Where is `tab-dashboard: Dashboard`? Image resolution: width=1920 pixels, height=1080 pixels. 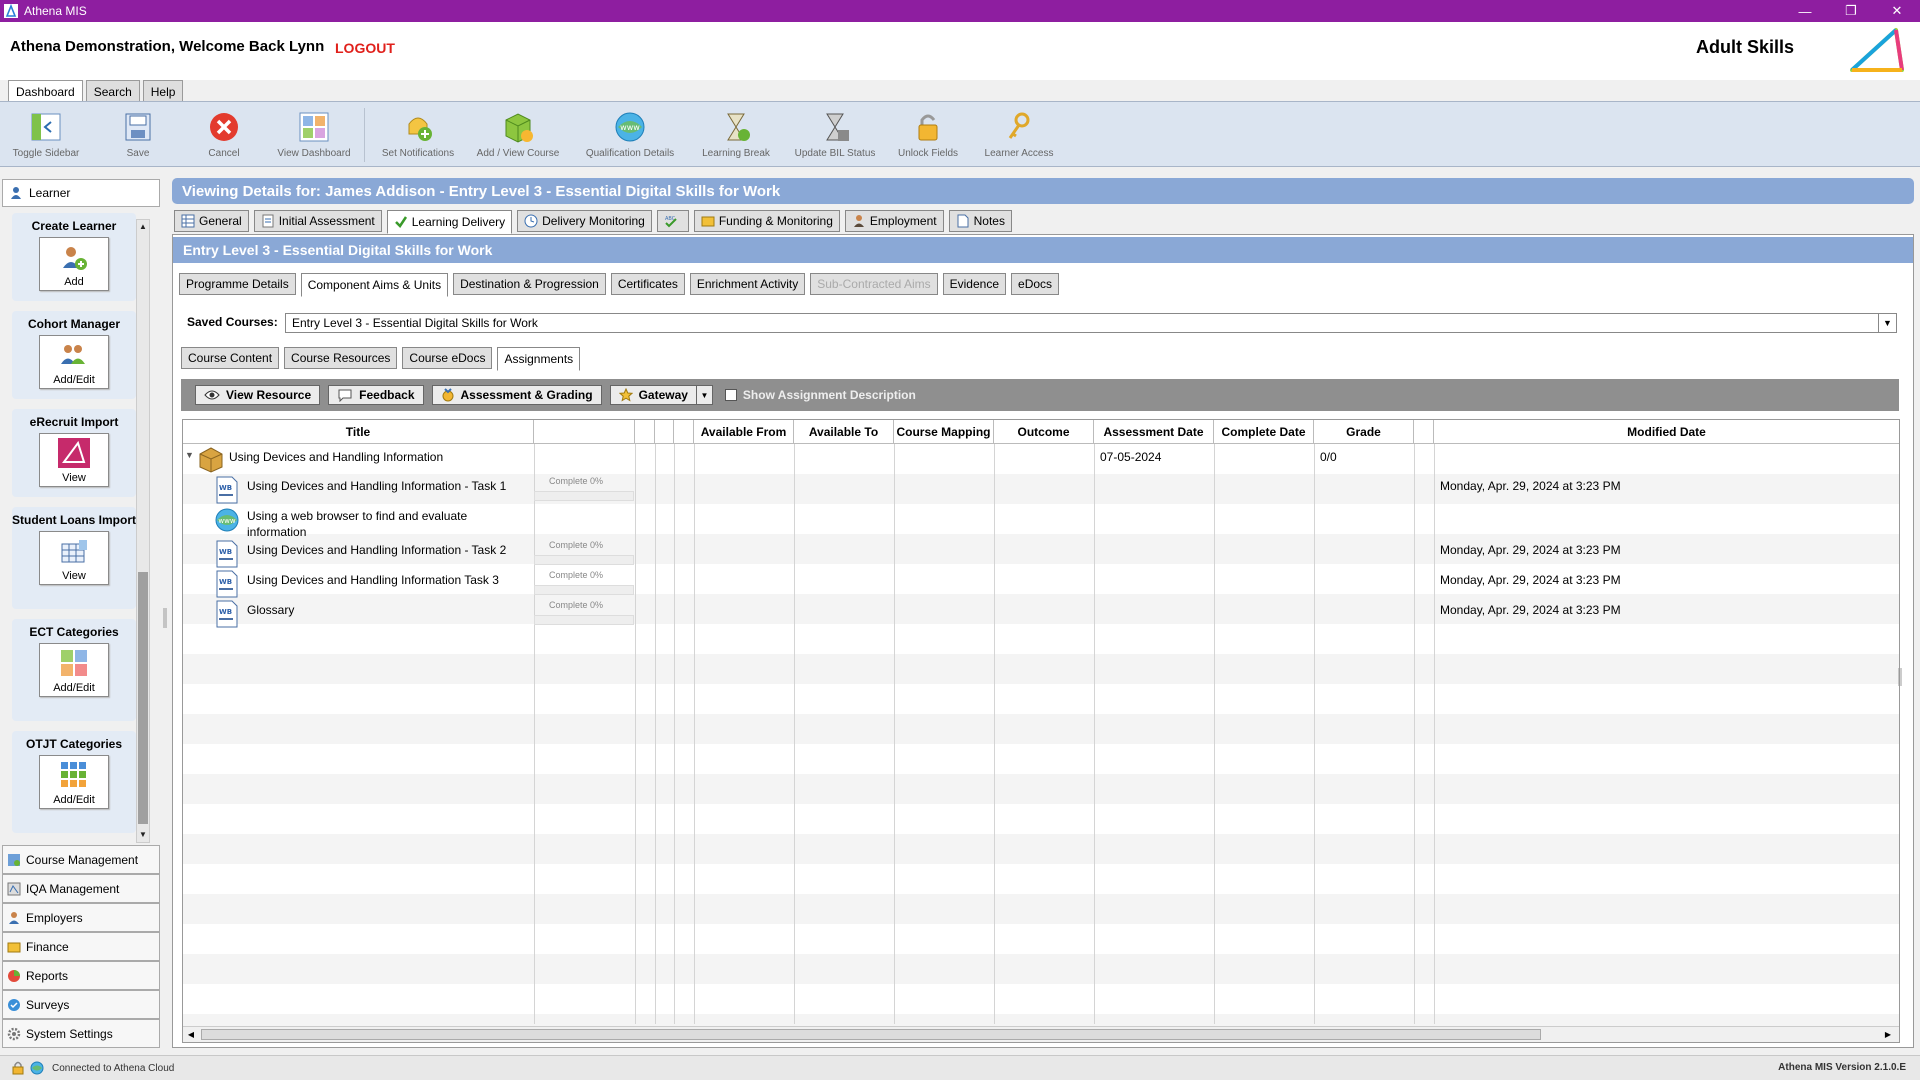 tab-dashboard: Dashboard is located at coordinates (45, 91).